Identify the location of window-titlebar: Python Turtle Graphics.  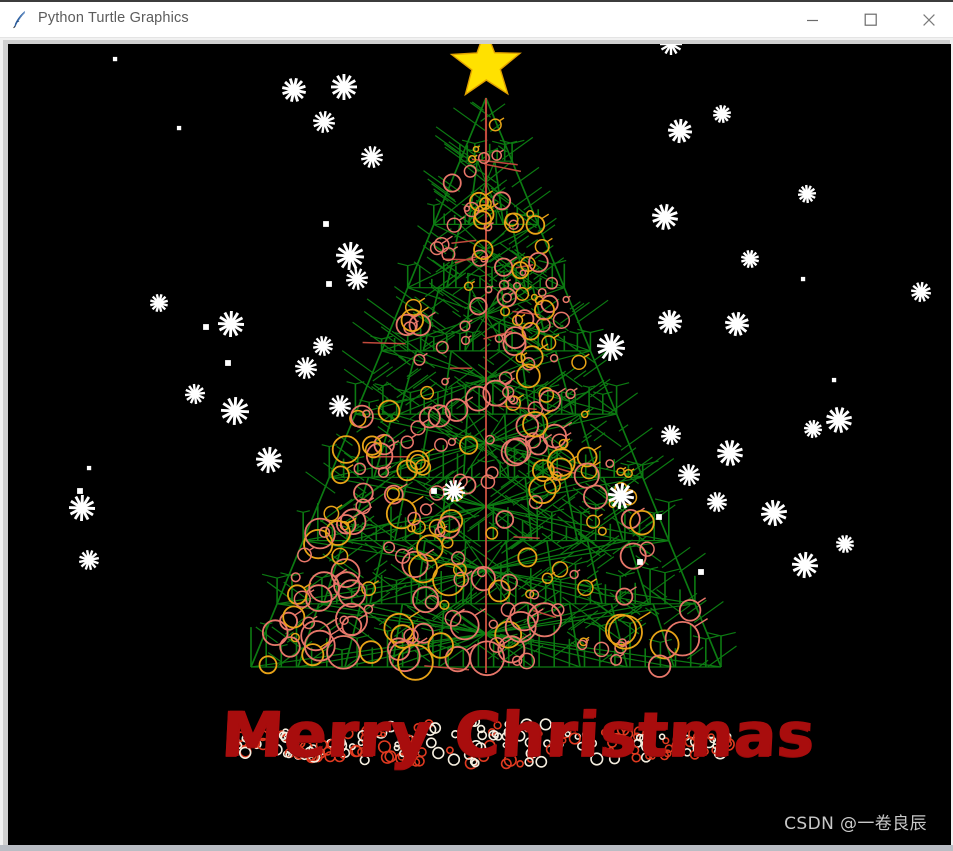
(476, 19).